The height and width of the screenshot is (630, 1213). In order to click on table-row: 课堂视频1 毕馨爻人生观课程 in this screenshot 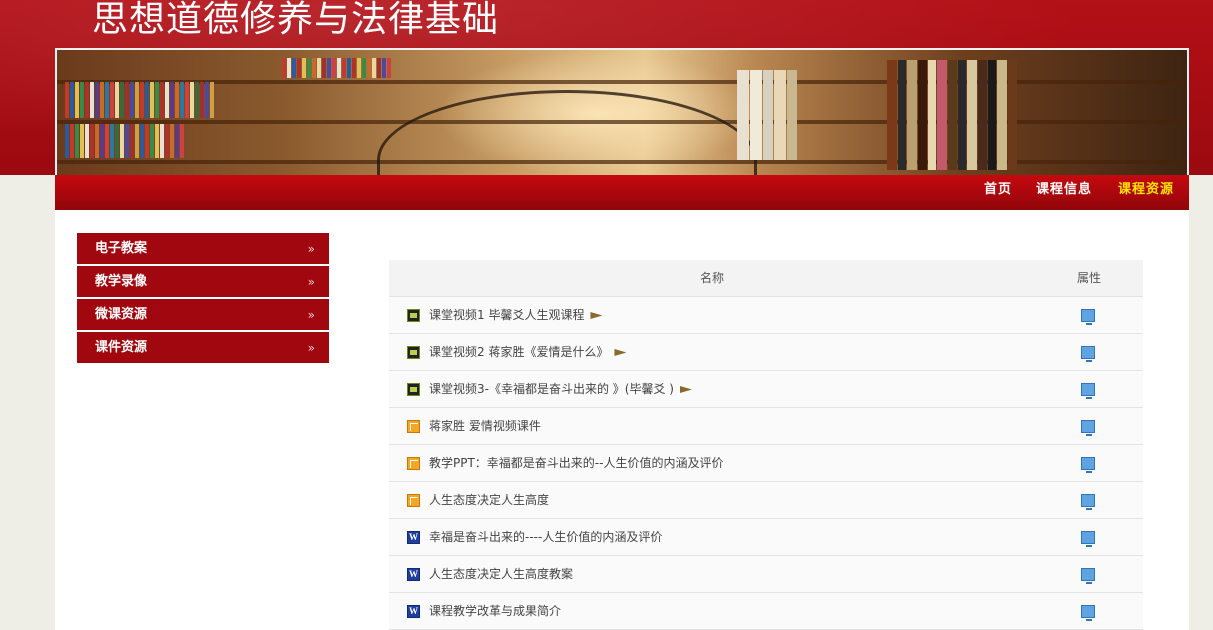, I will do `click(766, 315)`.